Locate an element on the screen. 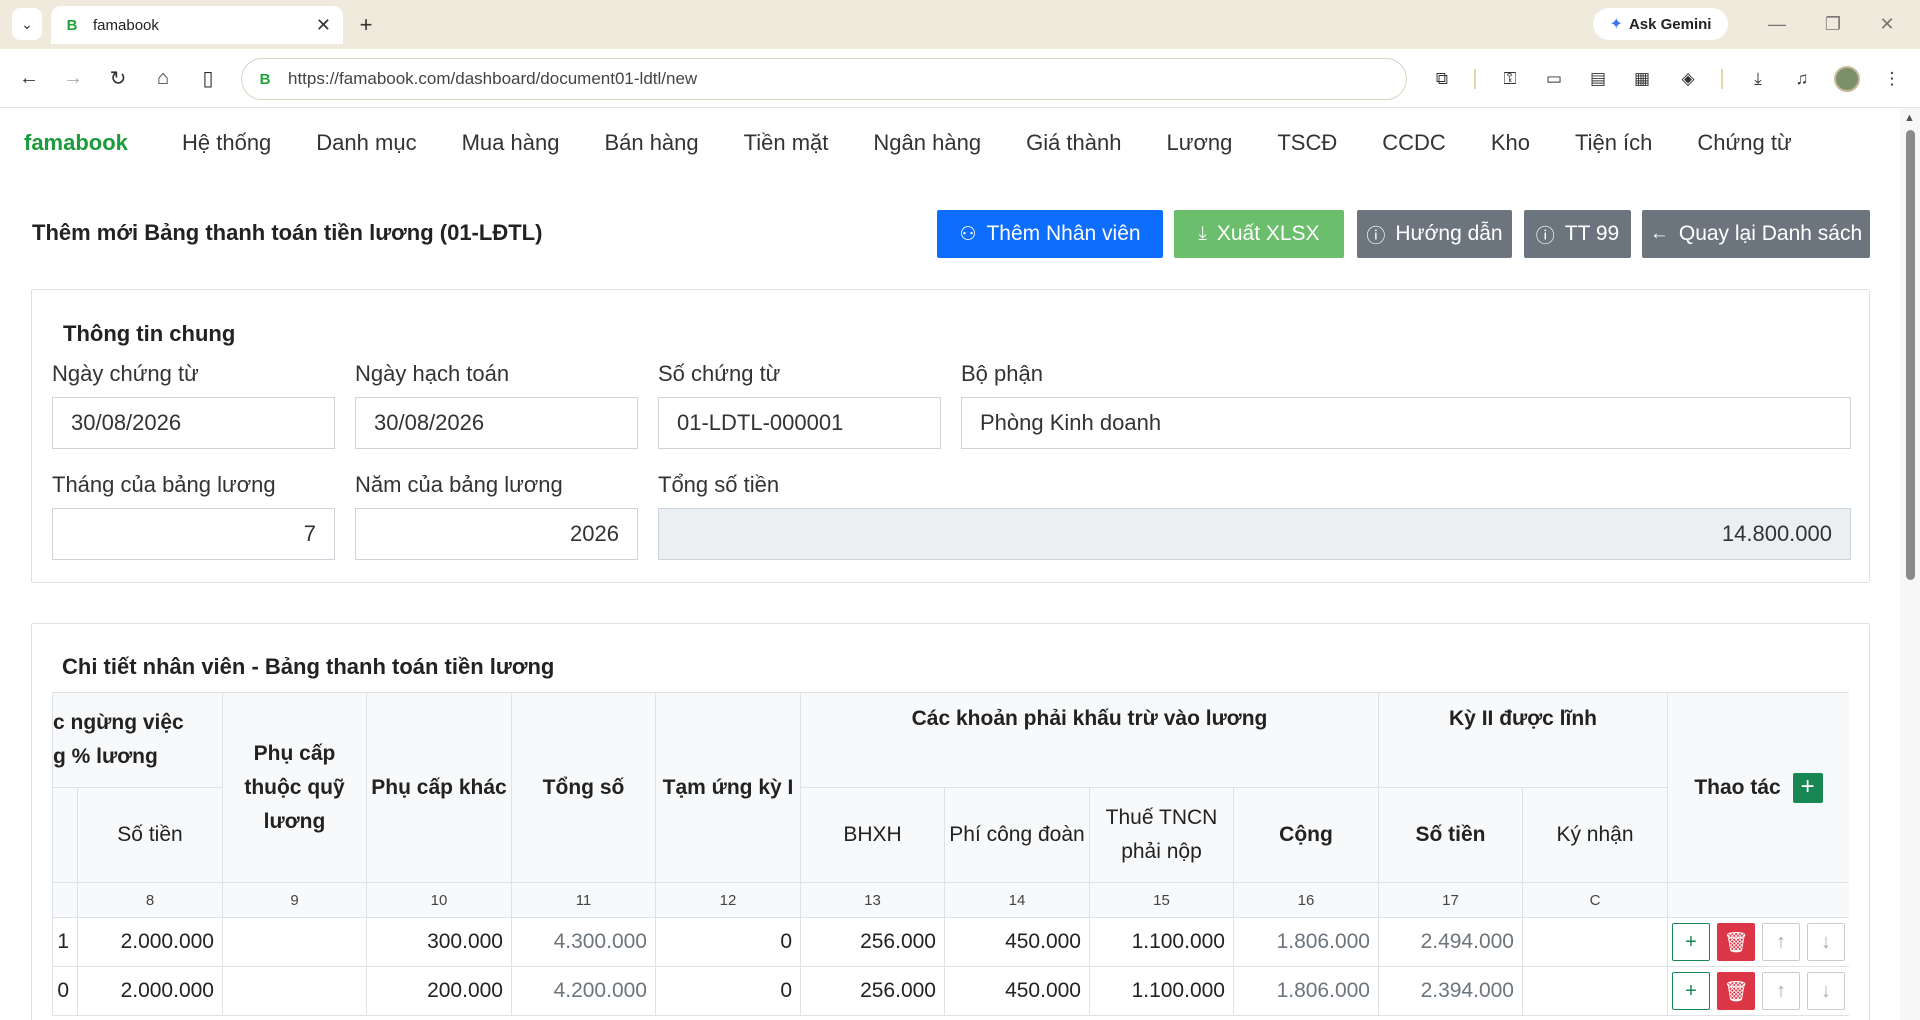 Image resolution: width=1920 pixels, height=1020 pixels. user-plus-icon: ⚇ is located at coordinates (968, 234).